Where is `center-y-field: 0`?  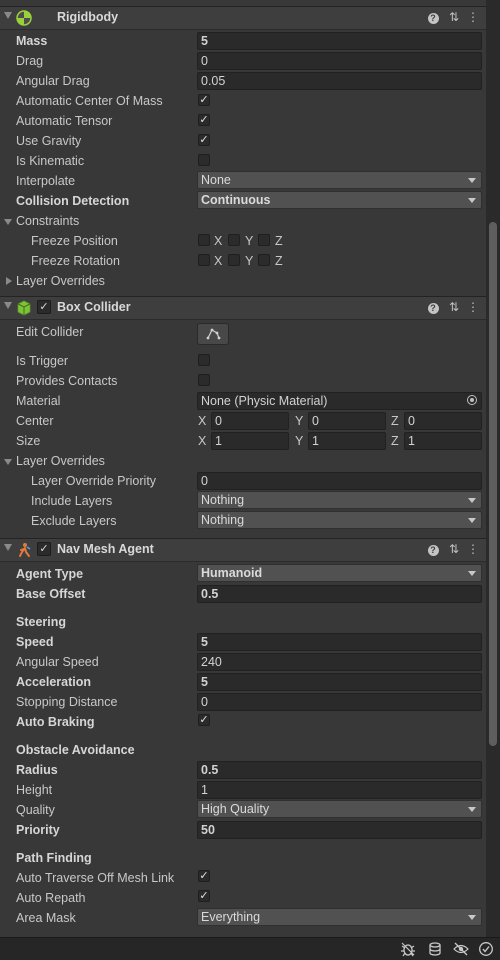
center-y-field: 0 is located at coordinates (347, 421).